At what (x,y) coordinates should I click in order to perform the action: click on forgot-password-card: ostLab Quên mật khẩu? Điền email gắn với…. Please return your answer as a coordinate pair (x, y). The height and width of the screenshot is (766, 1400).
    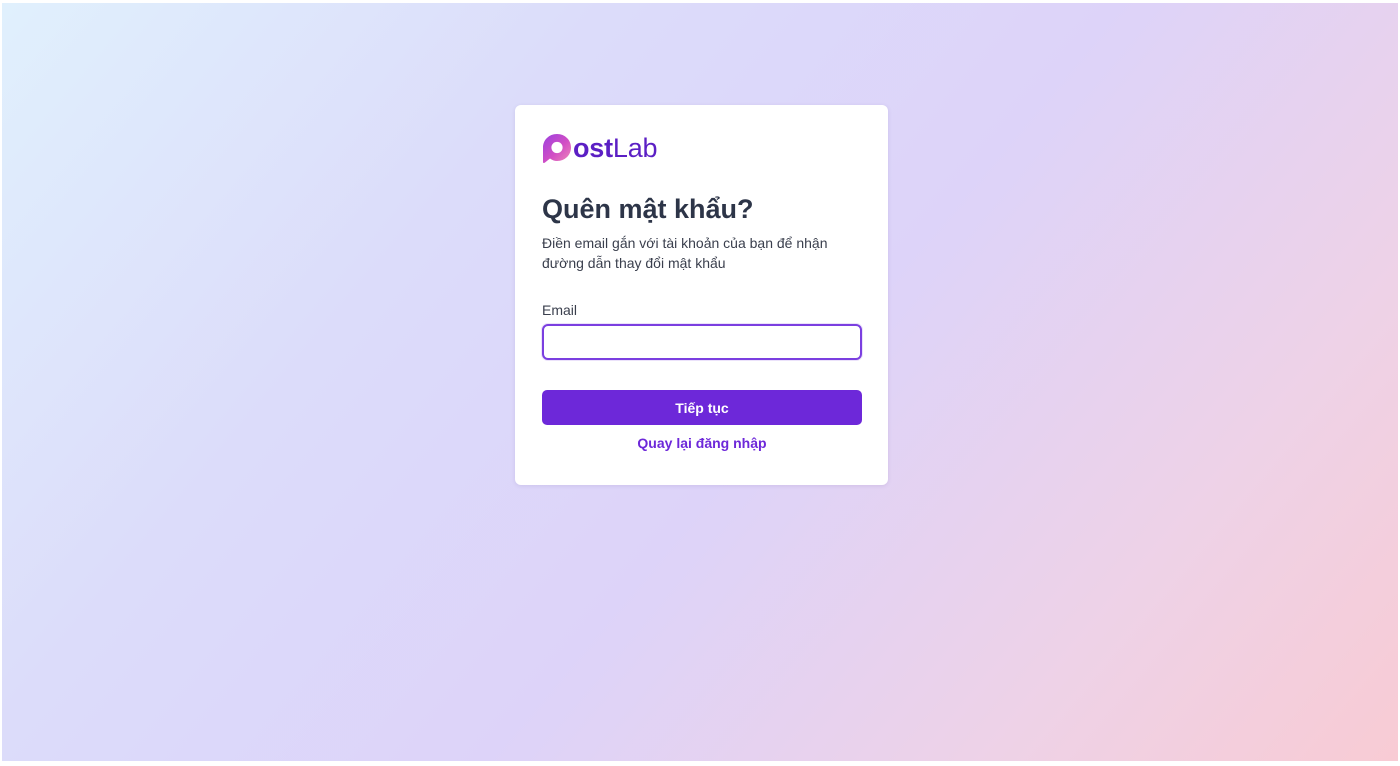
    Looking at the image, I should click on (701, 295).